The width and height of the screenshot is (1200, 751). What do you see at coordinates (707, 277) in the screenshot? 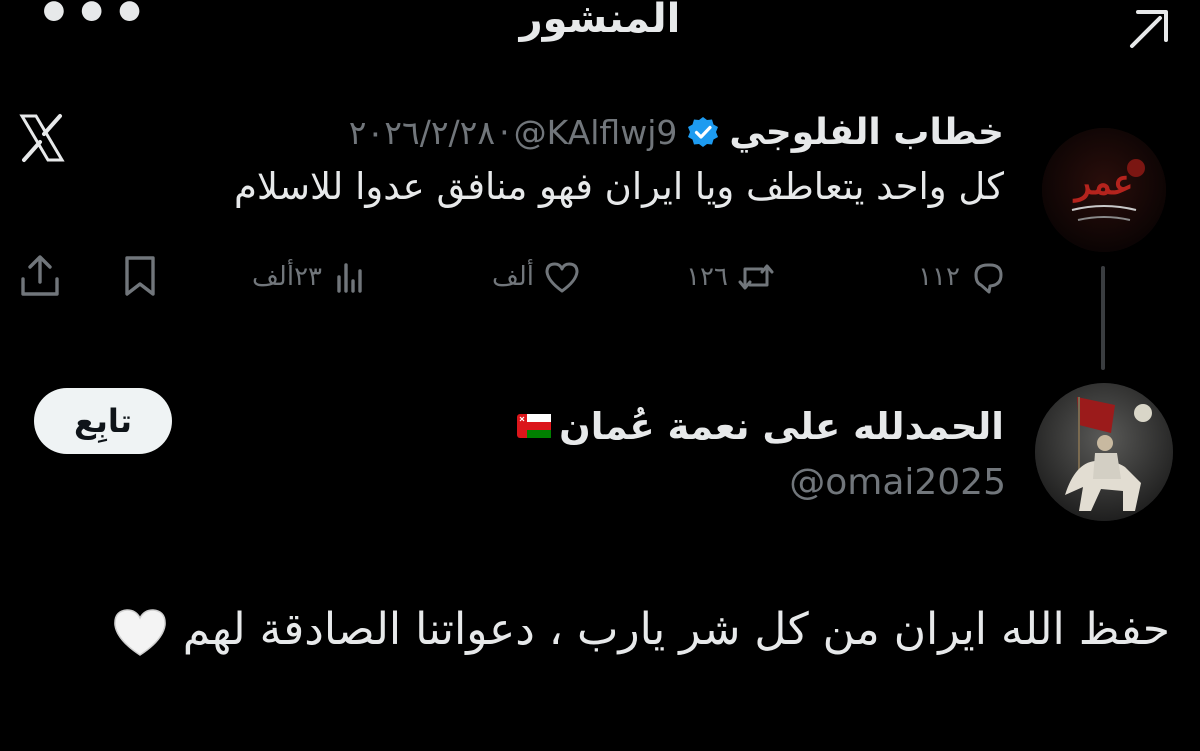
I see `repost-count: ١٢٦` at bounding box center [707, 277].